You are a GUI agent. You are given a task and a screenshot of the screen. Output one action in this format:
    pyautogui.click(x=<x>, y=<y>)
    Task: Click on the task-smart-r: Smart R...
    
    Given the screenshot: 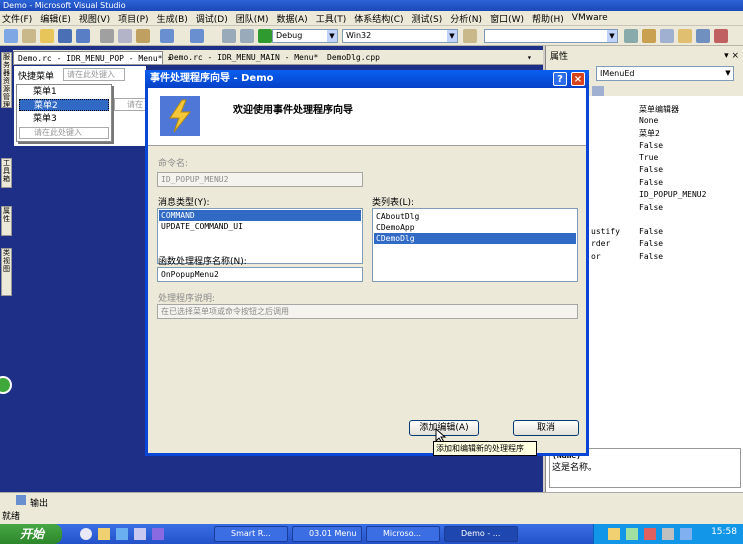 What is the action you would take?
    pyautogui.click(x=251, y=534)
    